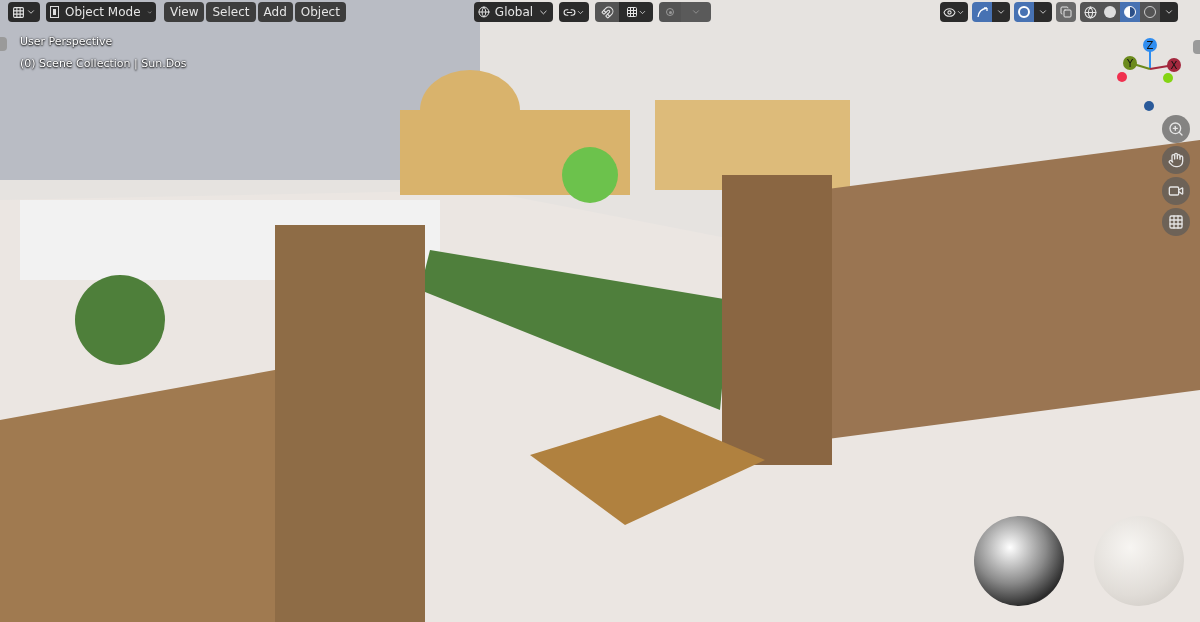 This screenshot has height=622, width=1200. Describe the element at coordinates (101, 12) in the screenshot. I see `mode-dropdown: Object Mode` at that location.